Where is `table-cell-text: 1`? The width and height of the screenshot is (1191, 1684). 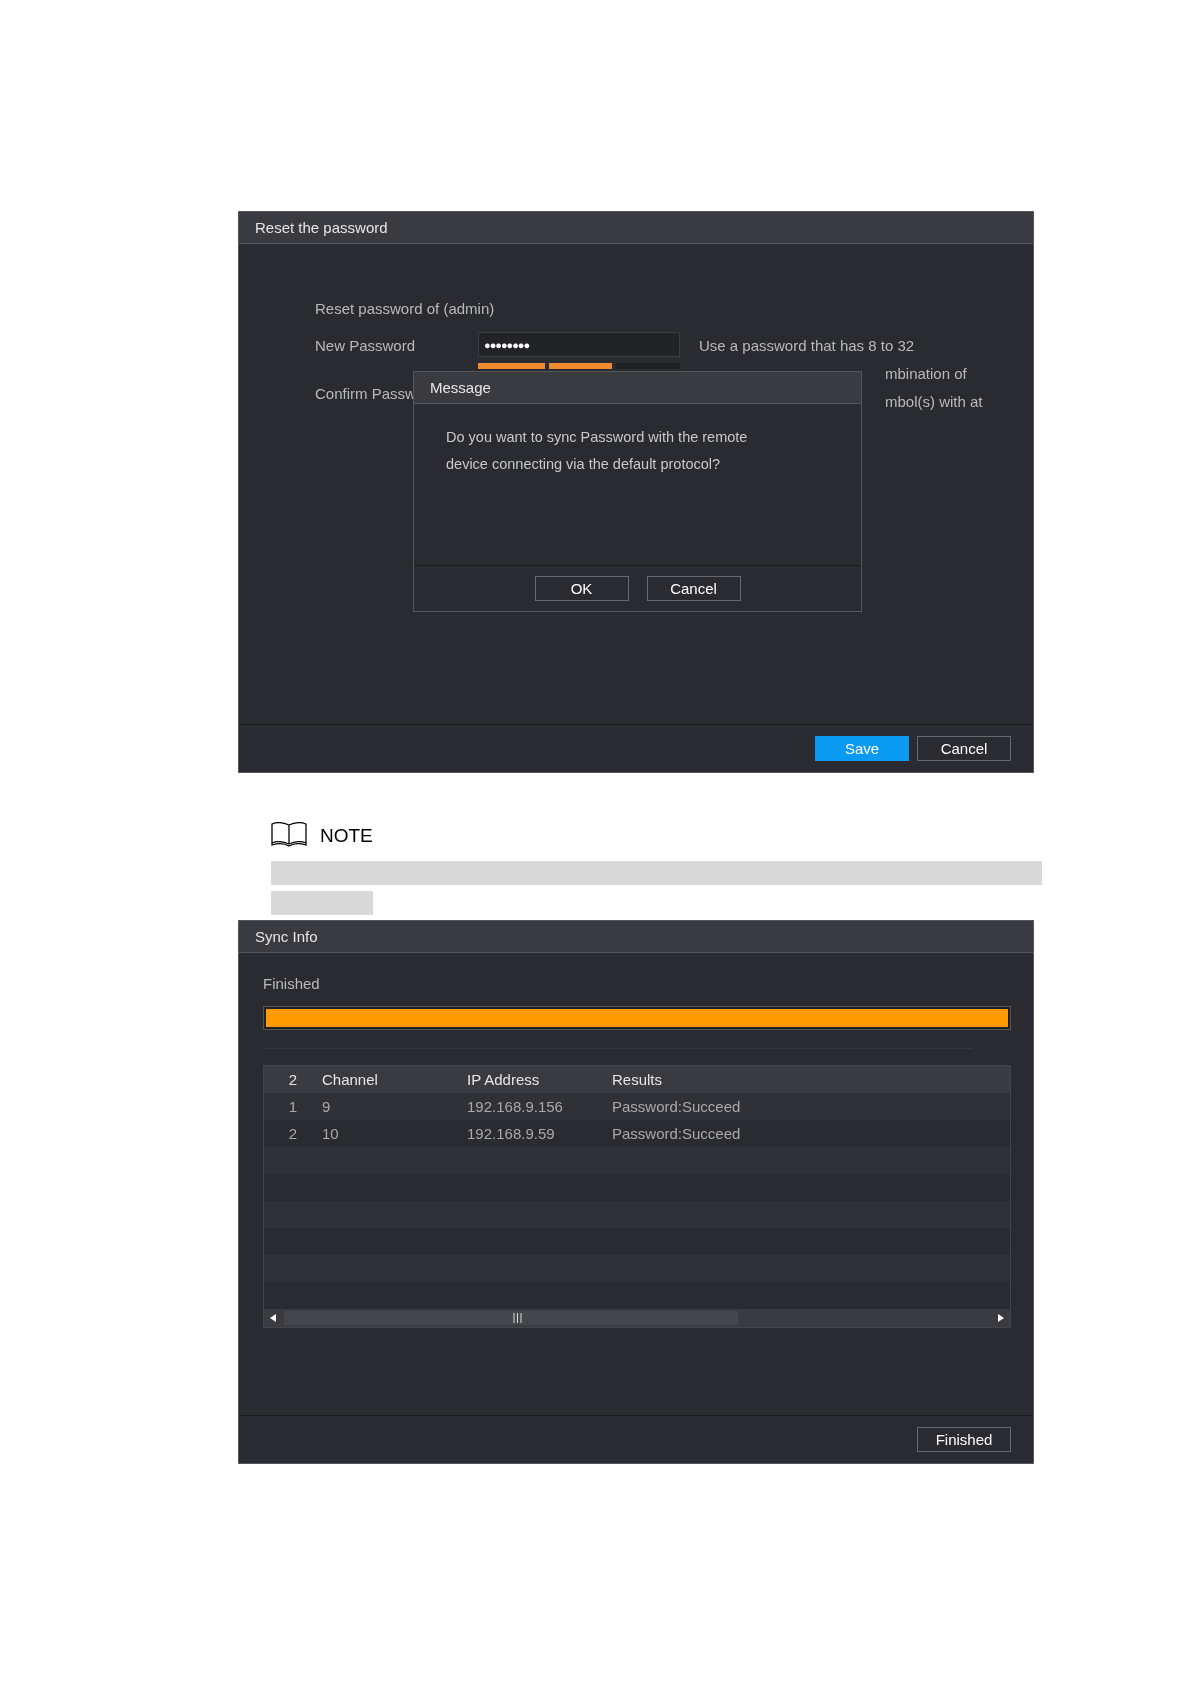 table-cell-text: 1 is located at coordinates (293, 1106).